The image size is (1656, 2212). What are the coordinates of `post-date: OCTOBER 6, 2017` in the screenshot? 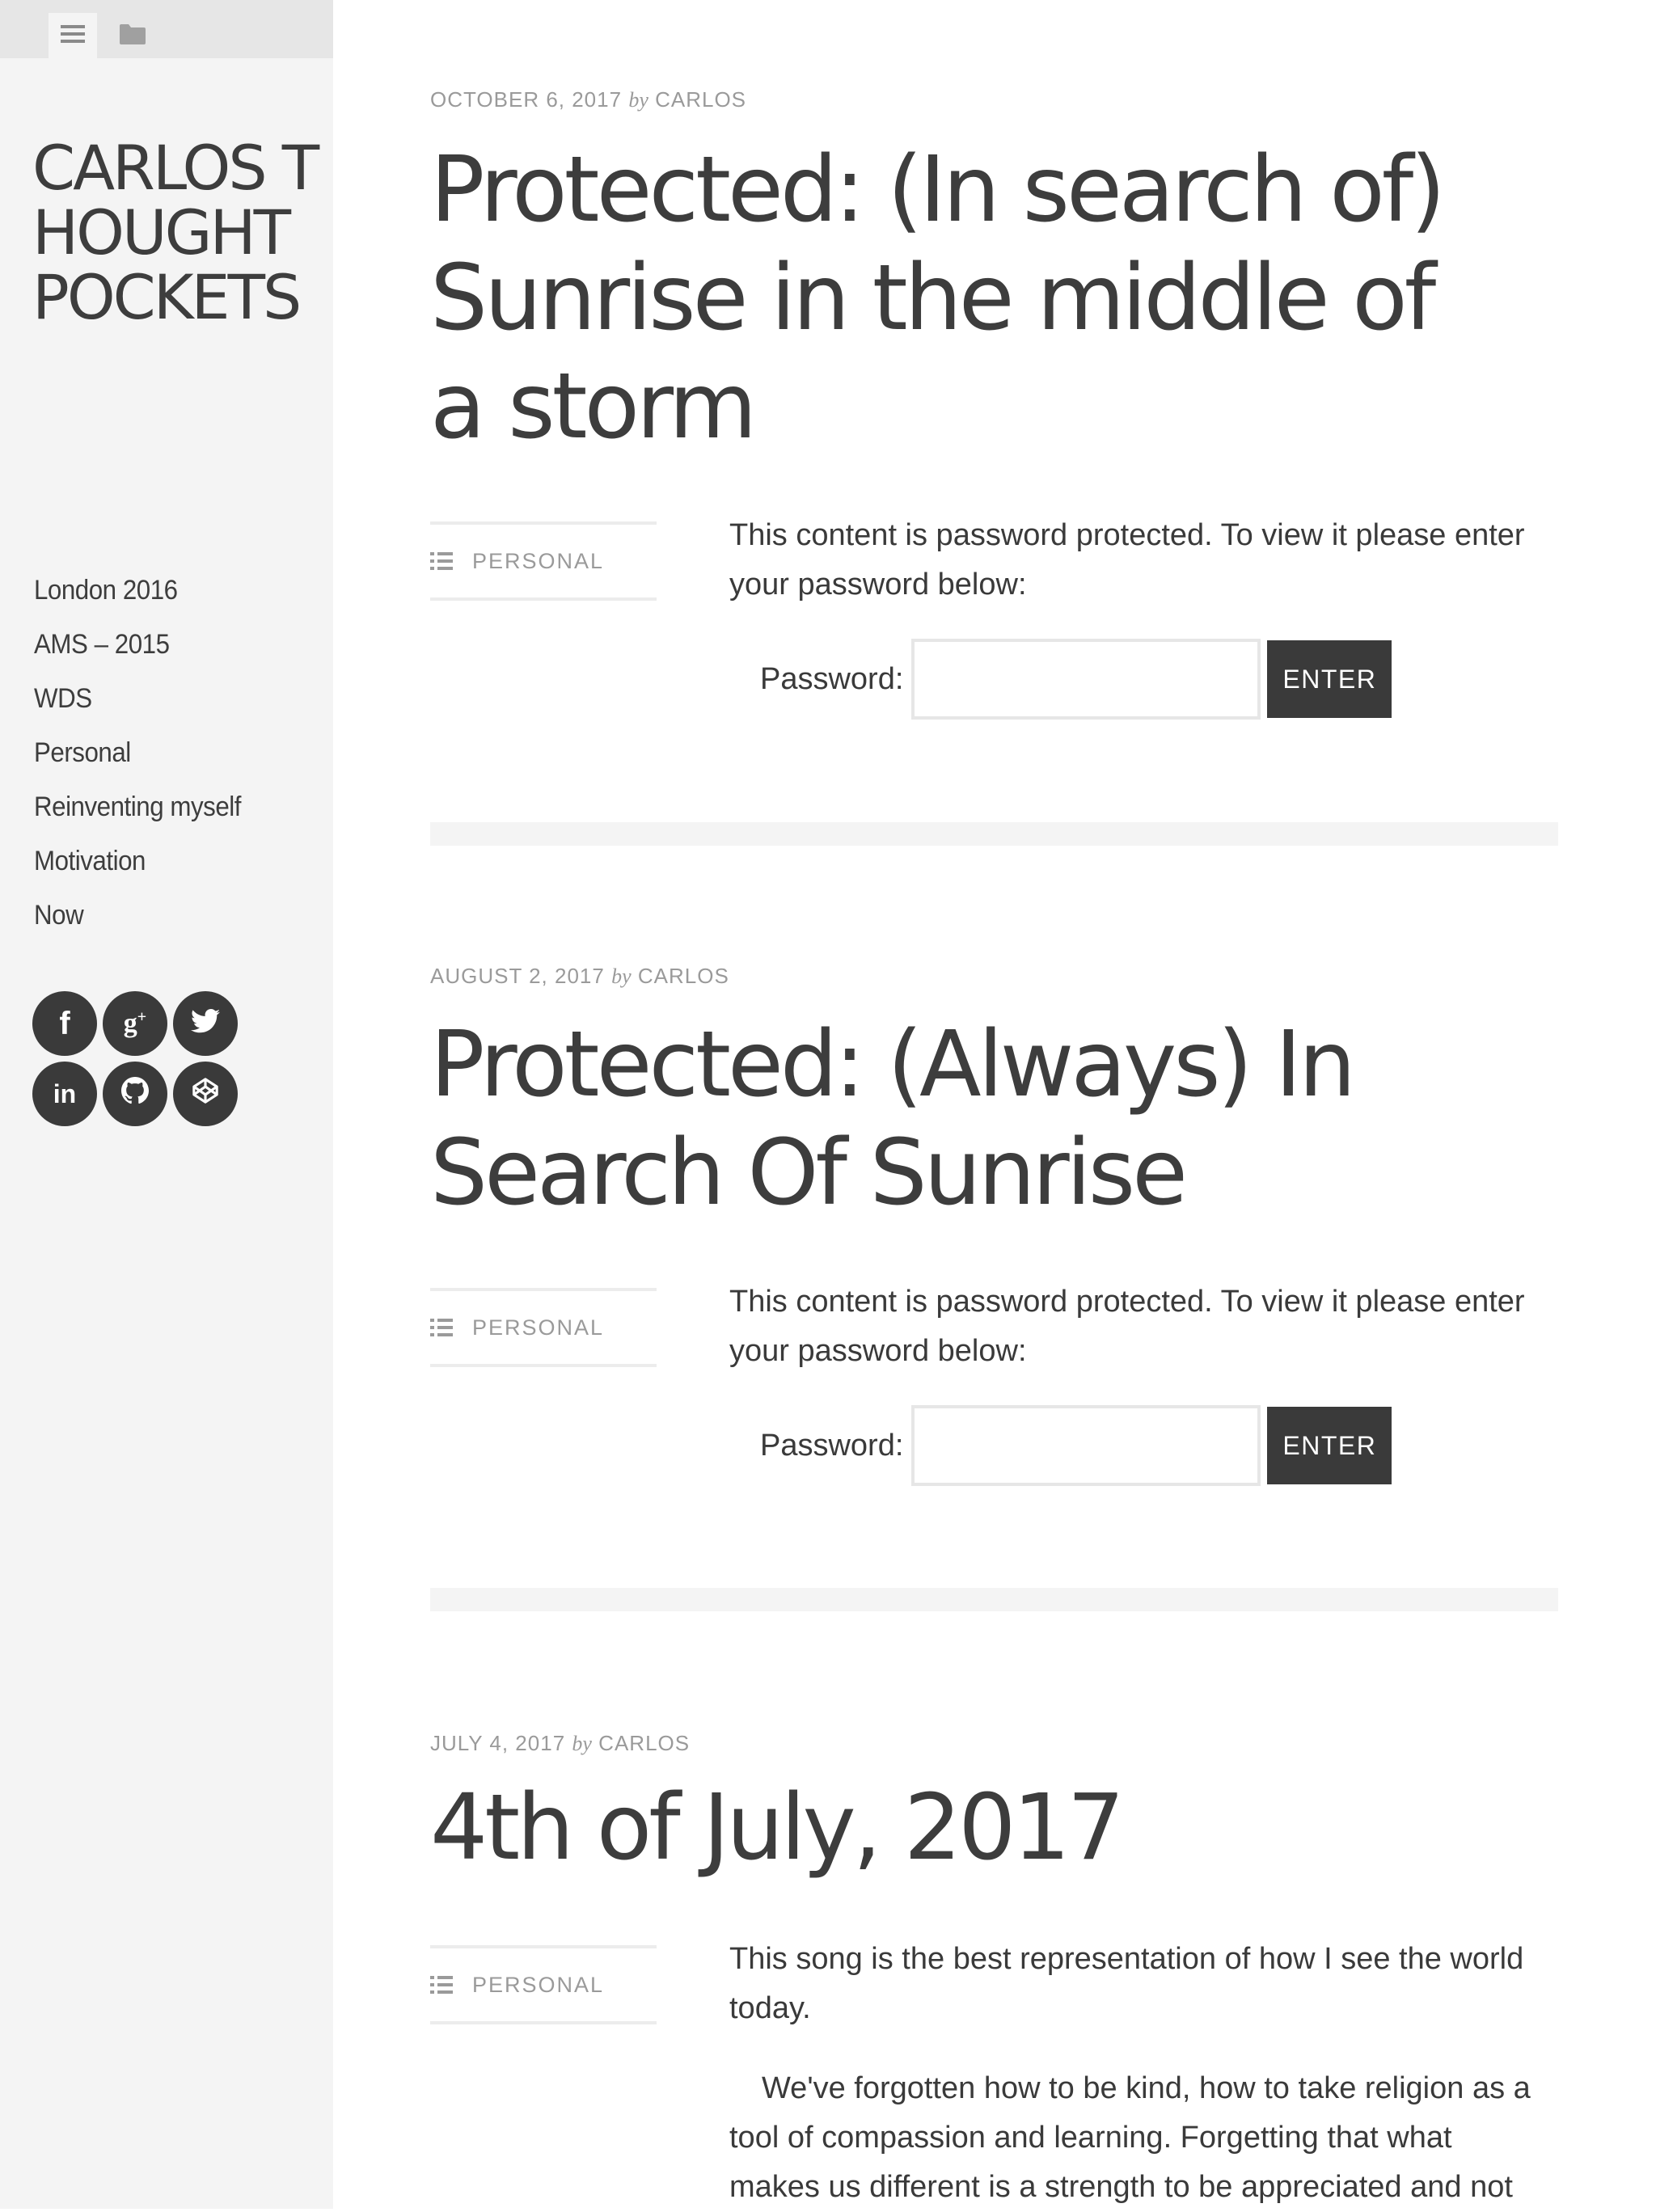 It's located at (526, 100).